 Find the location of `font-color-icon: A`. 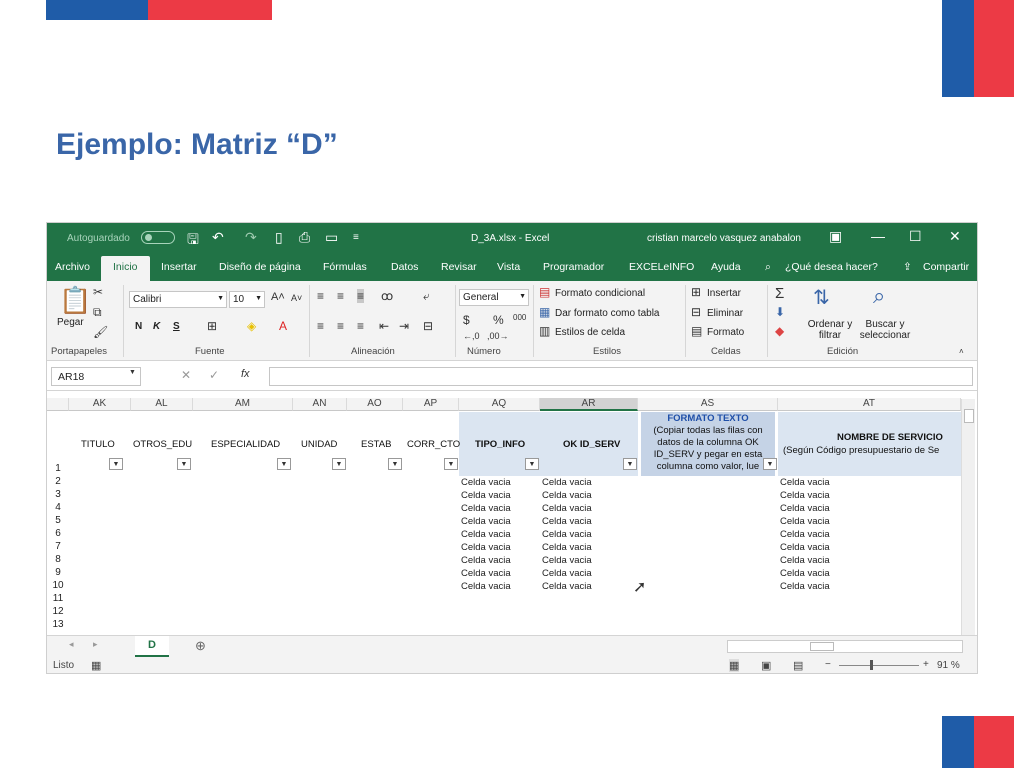

font-color-icon: A is located at coordinates (283, 326).